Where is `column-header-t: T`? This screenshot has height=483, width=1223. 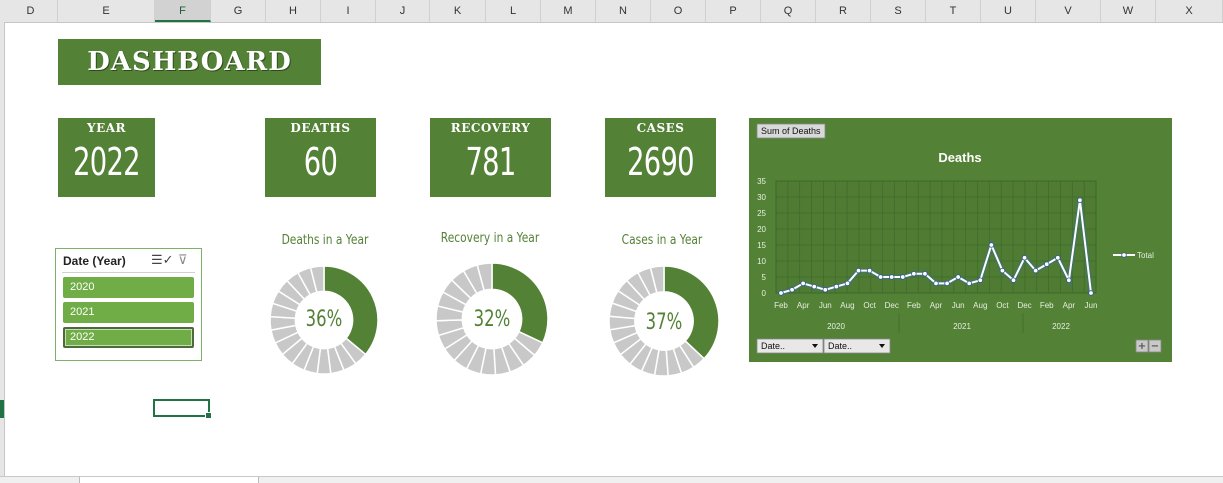
column-header-t: T is located at coordinates (953, 11).